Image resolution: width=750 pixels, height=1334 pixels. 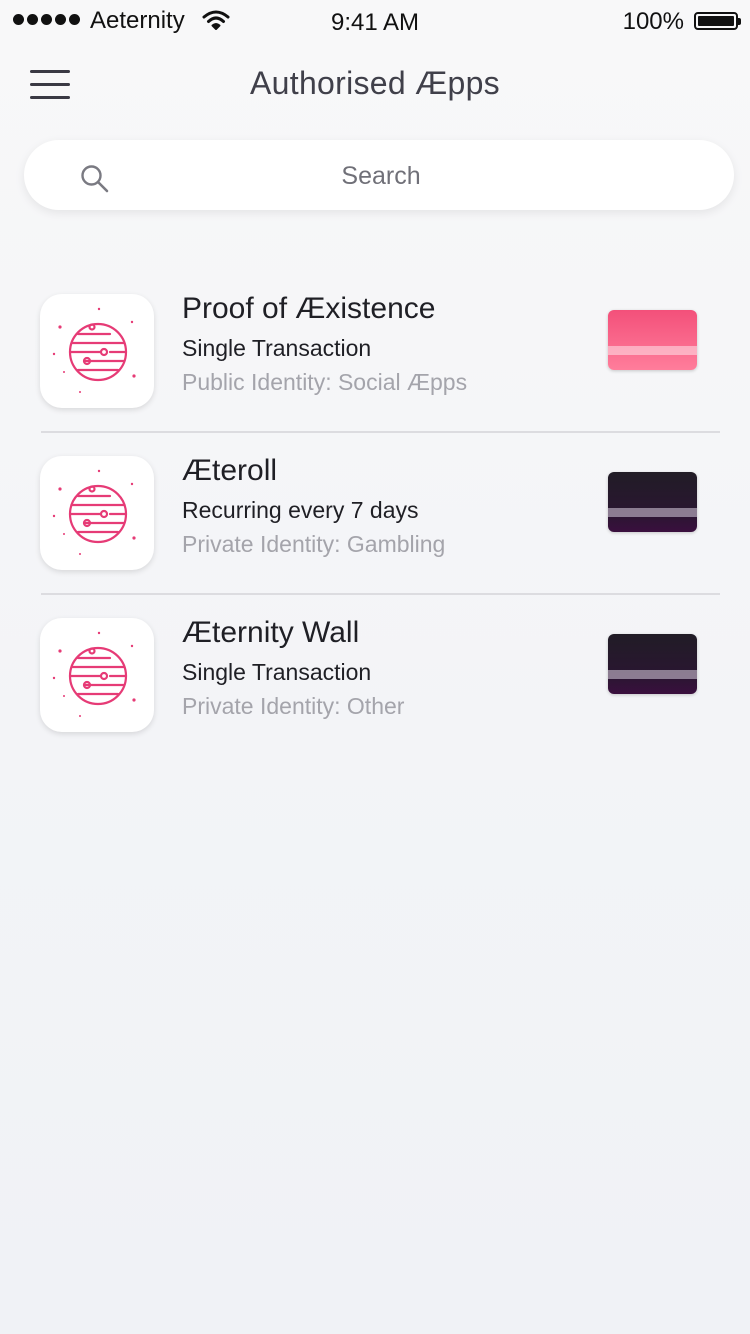 I want to click on app-identity: Public Identity: Social Æpps, so click(x=325, y=382).